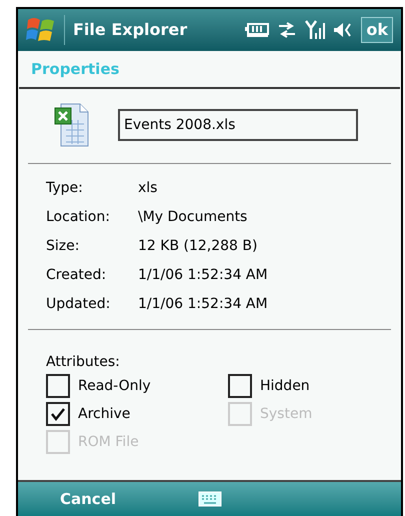 This screenshot has height=516, width=405. I want to click on windows-logo-icon, so click(41, 30).